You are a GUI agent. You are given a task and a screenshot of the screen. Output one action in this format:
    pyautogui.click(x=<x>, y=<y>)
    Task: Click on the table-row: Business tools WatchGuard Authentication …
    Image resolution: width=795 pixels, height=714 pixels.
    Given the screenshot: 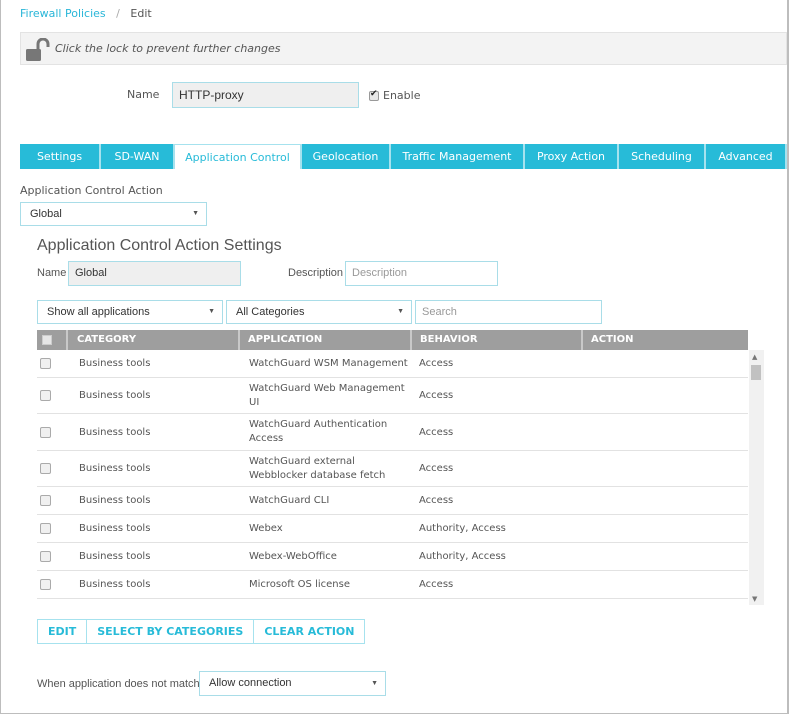 What is the action you would take?
    pyautogui.click(x=392, y=432)
    